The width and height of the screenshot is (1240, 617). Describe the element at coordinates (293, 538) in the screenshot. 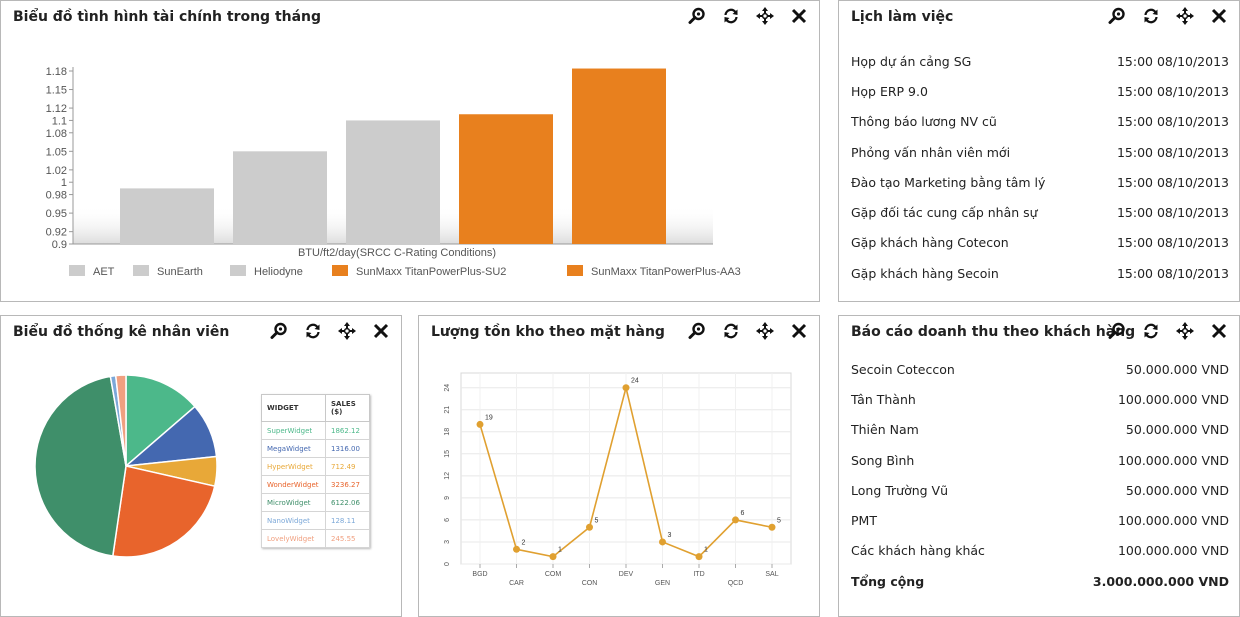

I see `widget-name: LovelyWidget` at that location.